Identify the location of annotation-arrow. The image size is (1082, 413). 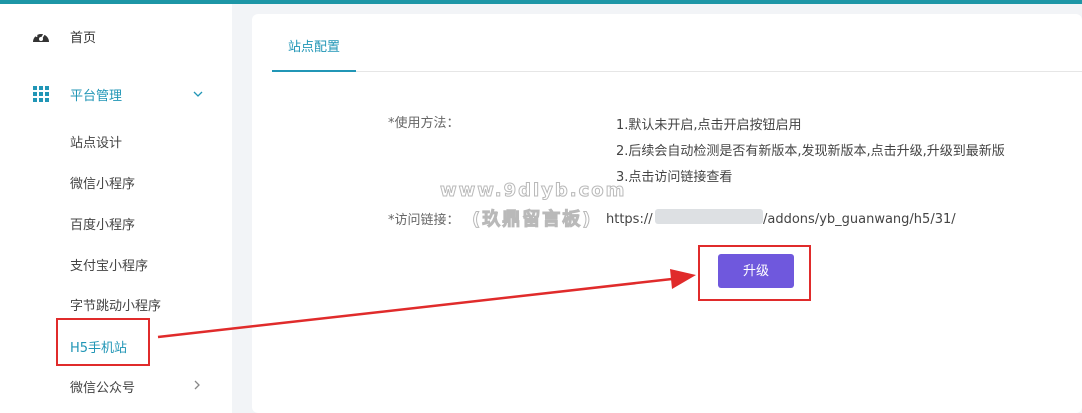
(426, 304).